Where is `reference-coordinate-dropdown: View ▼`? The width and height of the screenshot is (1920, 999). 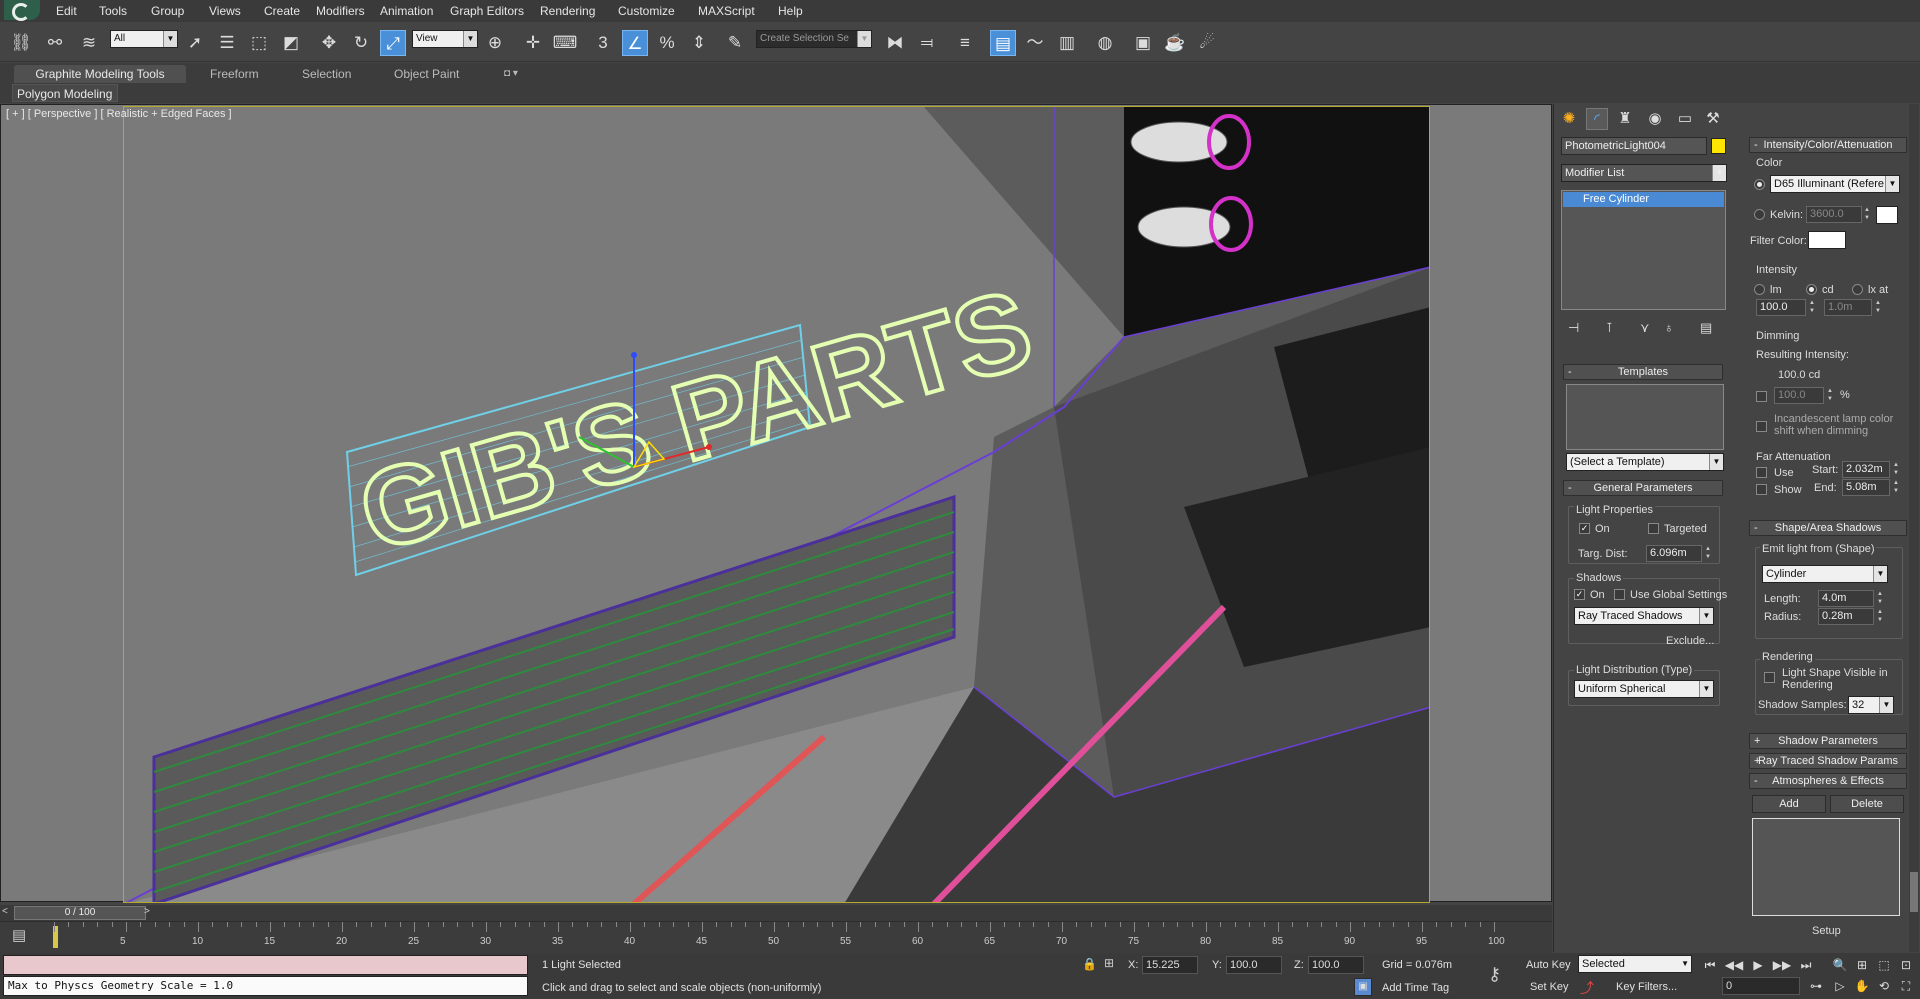 reference-coordinate-dropdown: View ▼ is located at coordinates (445, 39).